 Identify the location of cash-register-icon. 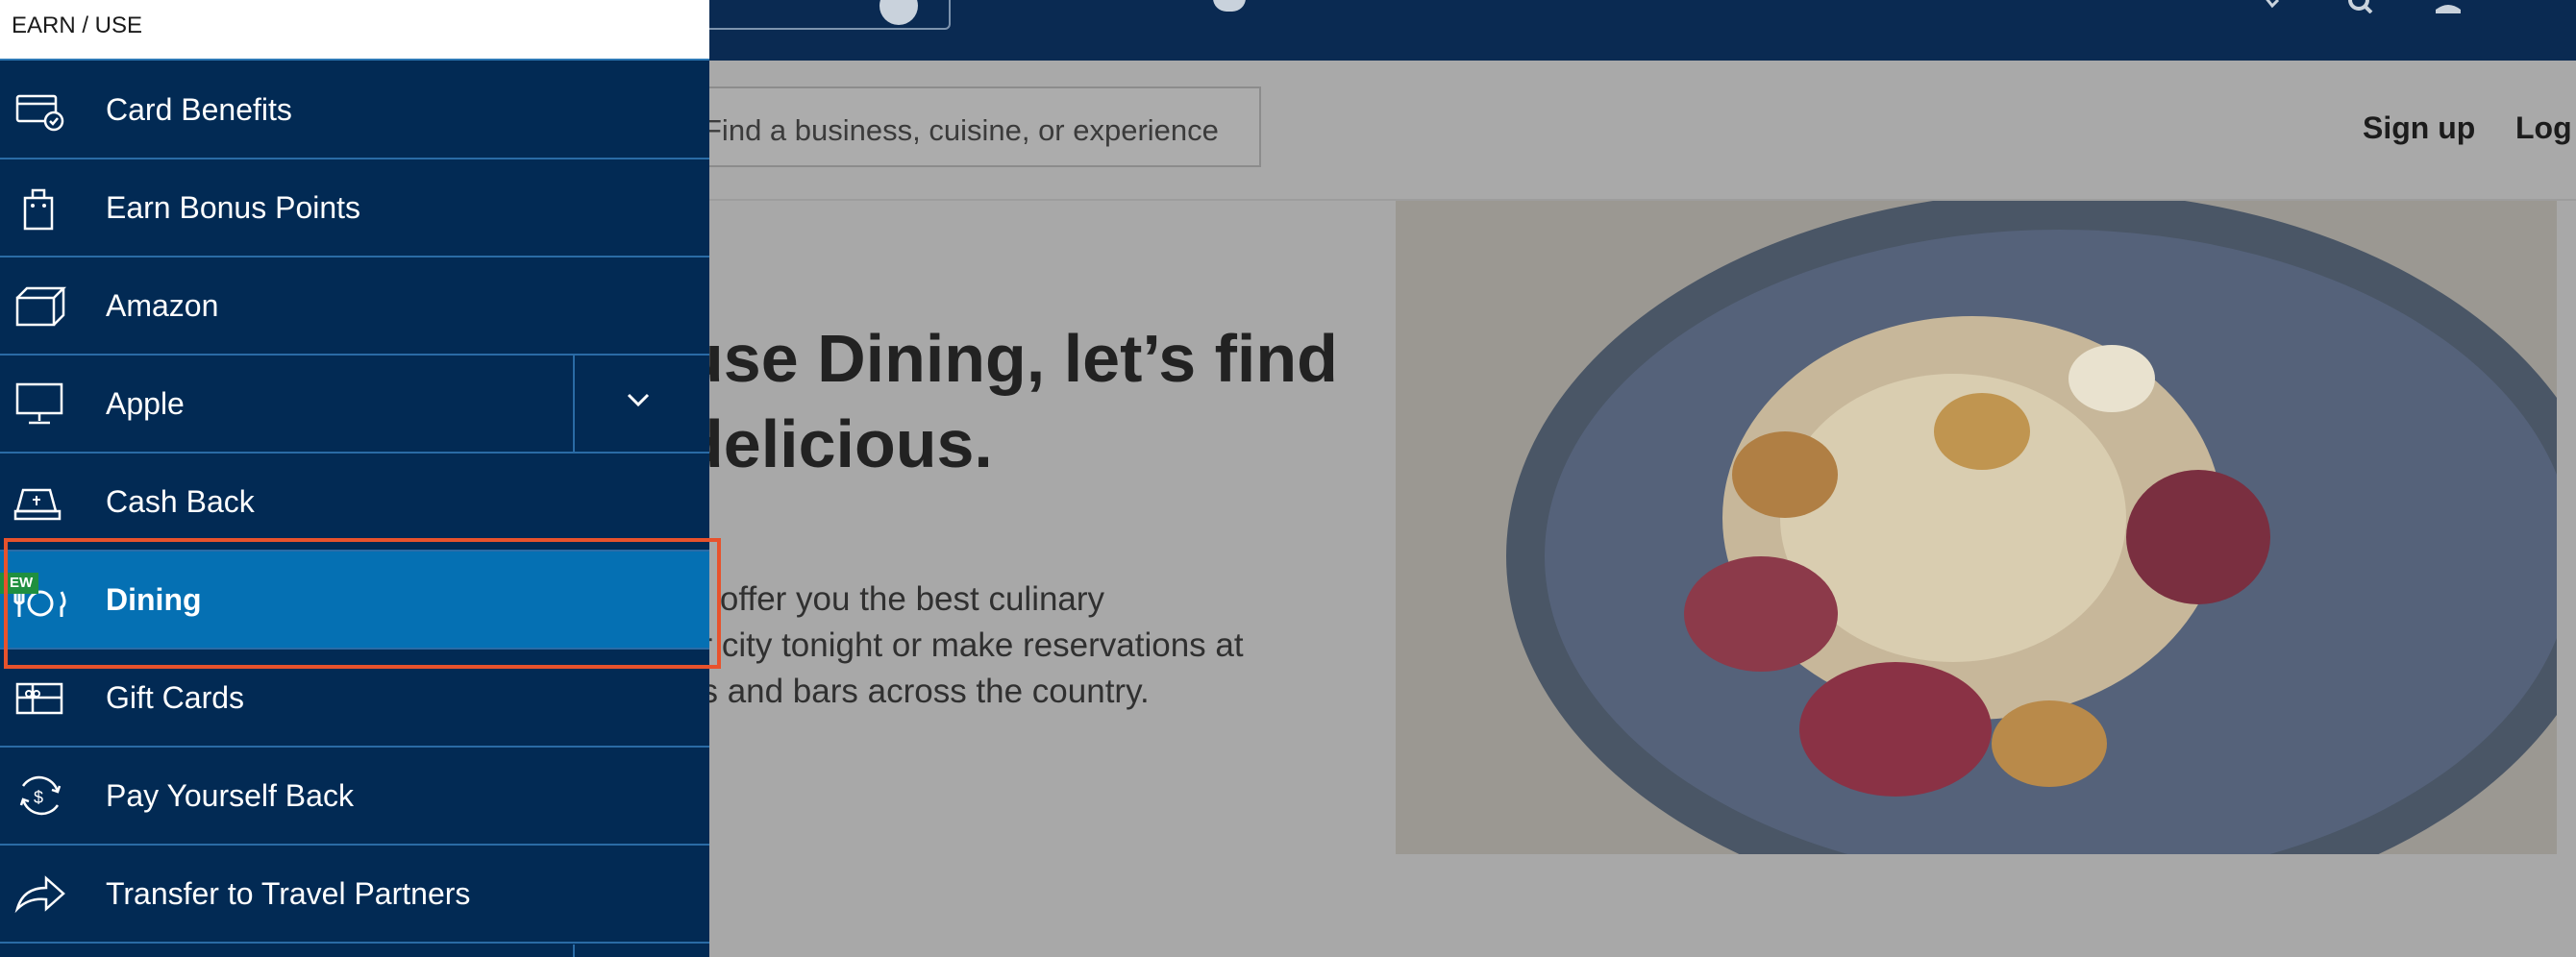
(37, 505).